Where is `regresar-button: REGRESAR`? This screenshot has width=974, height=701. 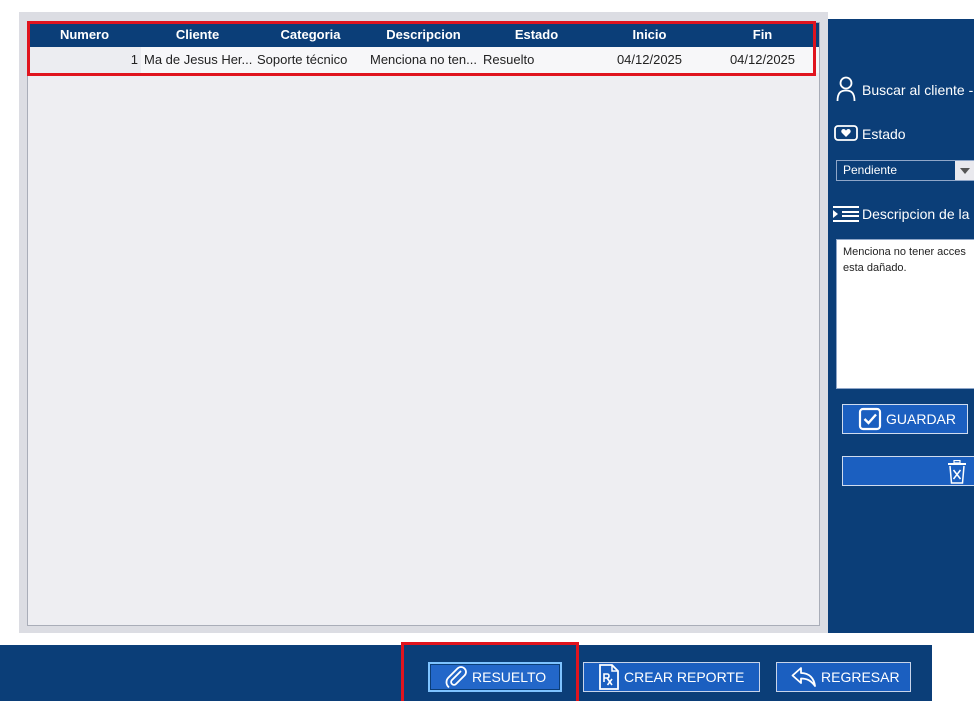 regresar-button: REGRESAR is located at coordinates (843, 677).